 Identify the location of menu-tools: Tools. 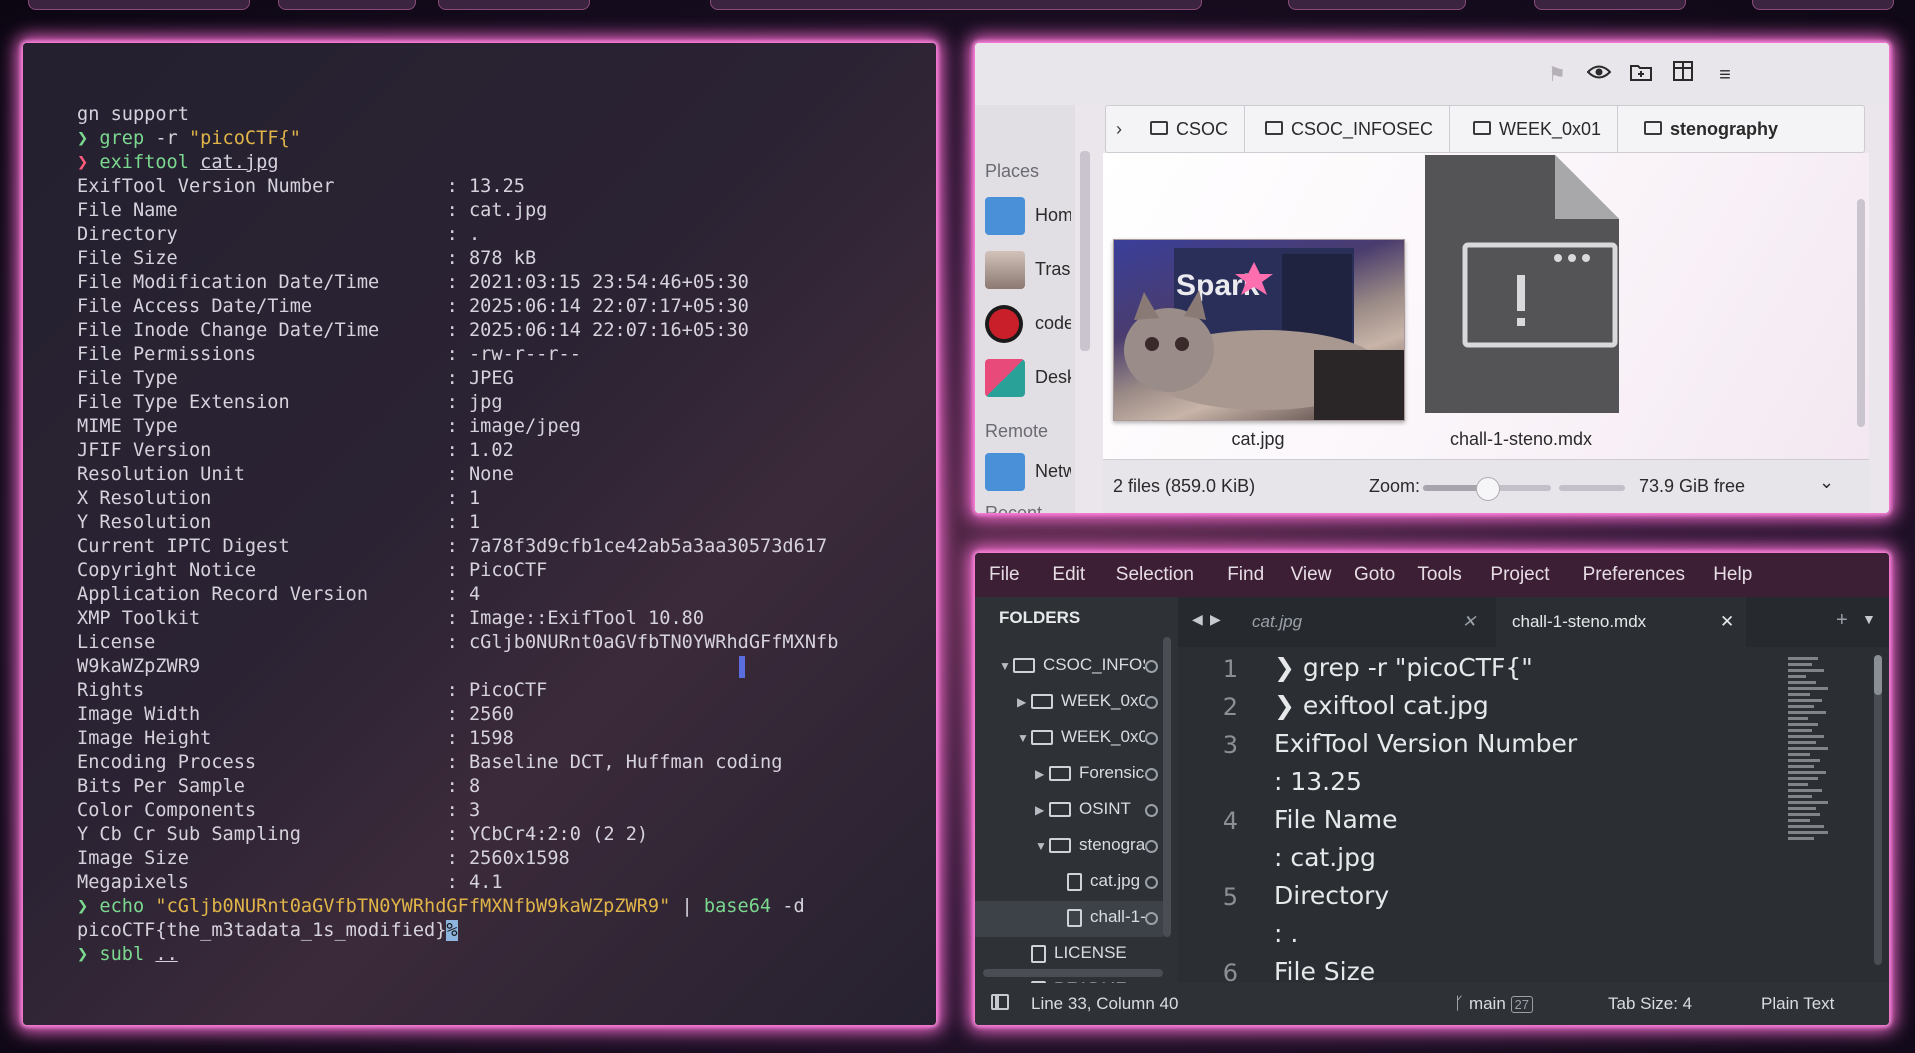
(1439, 575).